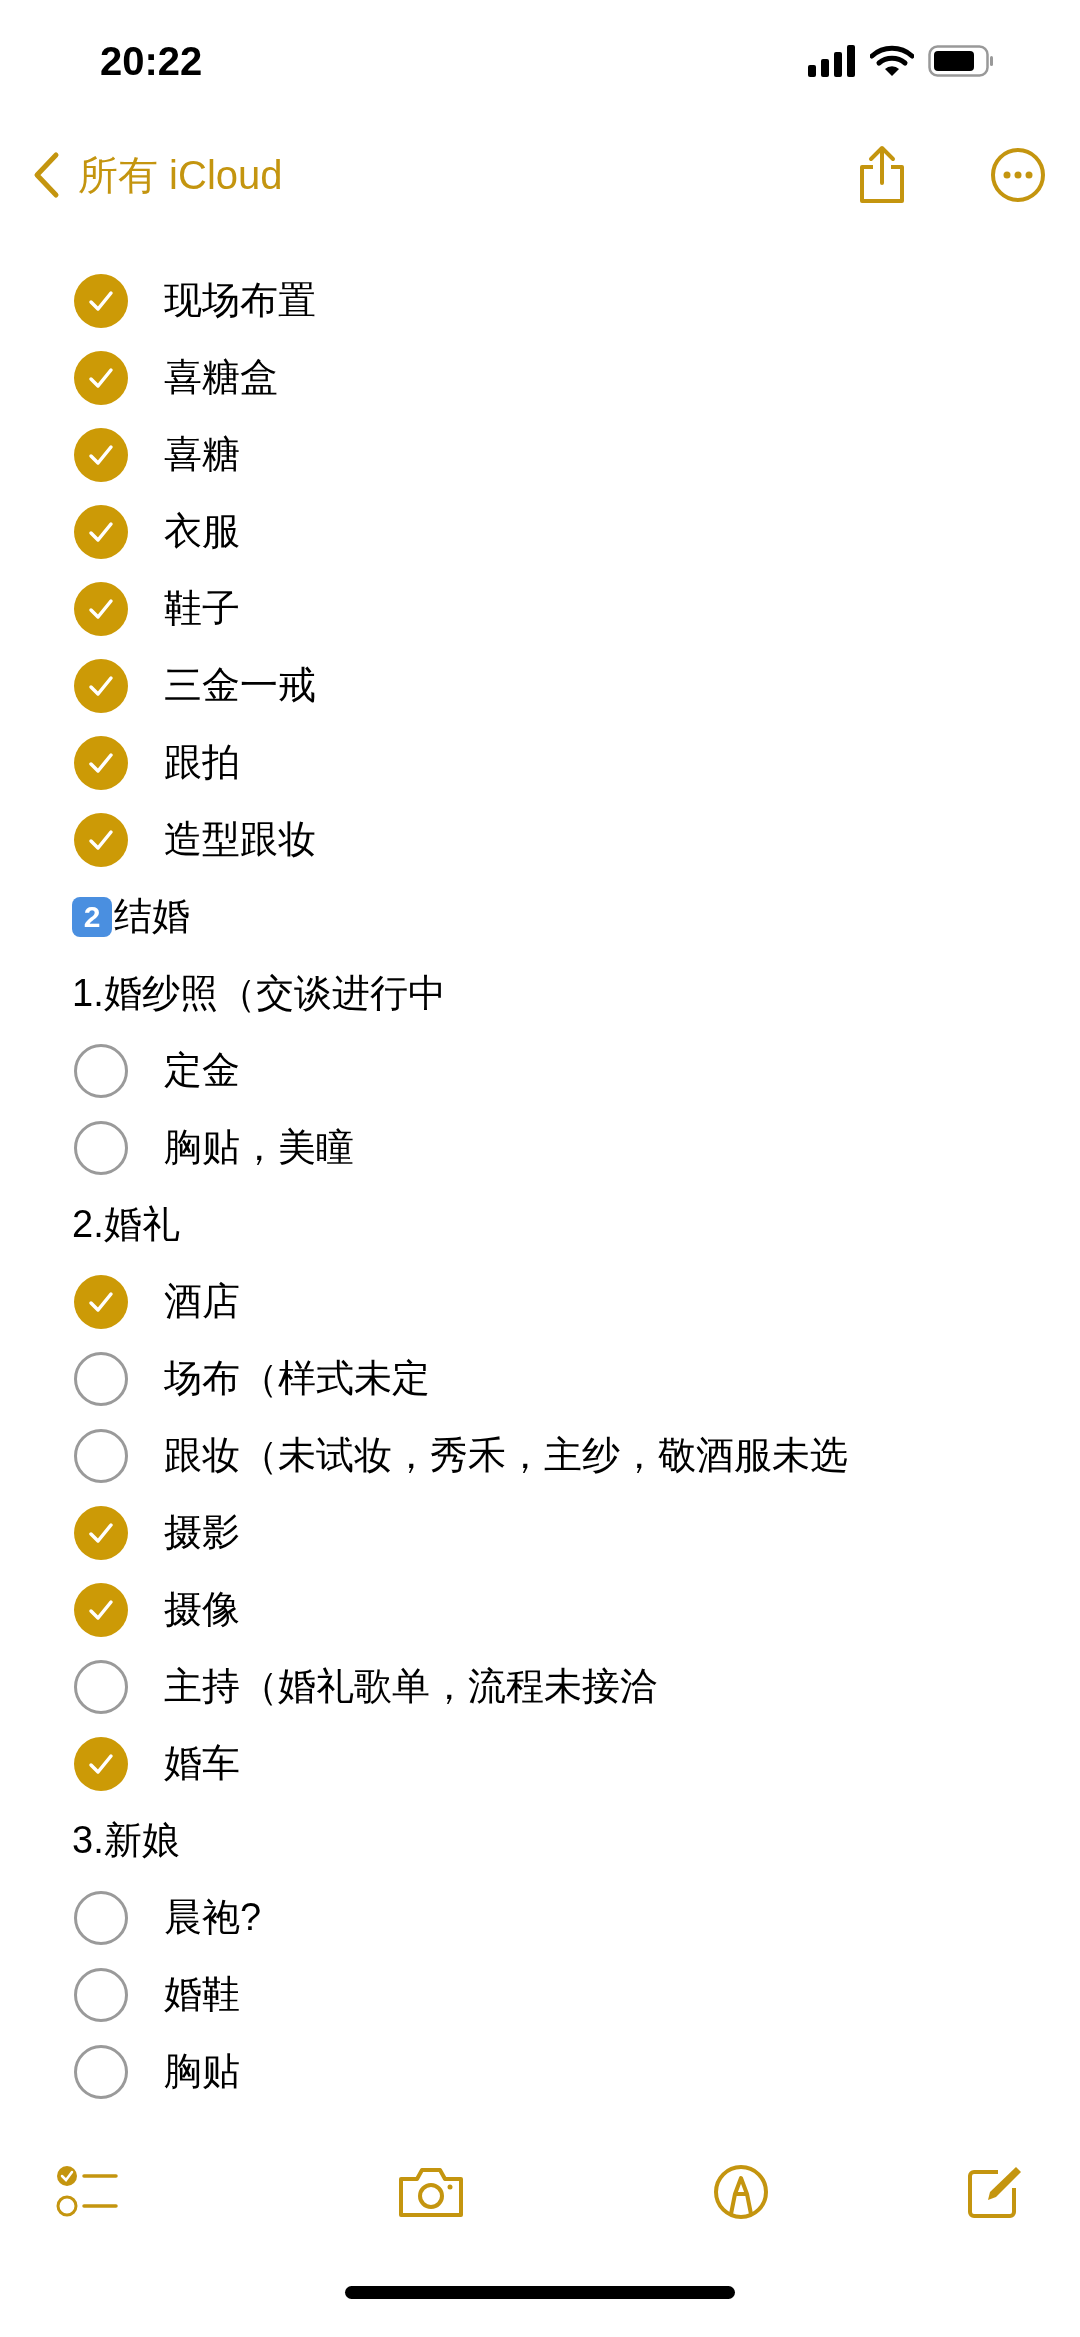  I want to click on compose-button, so click(995, 2192).